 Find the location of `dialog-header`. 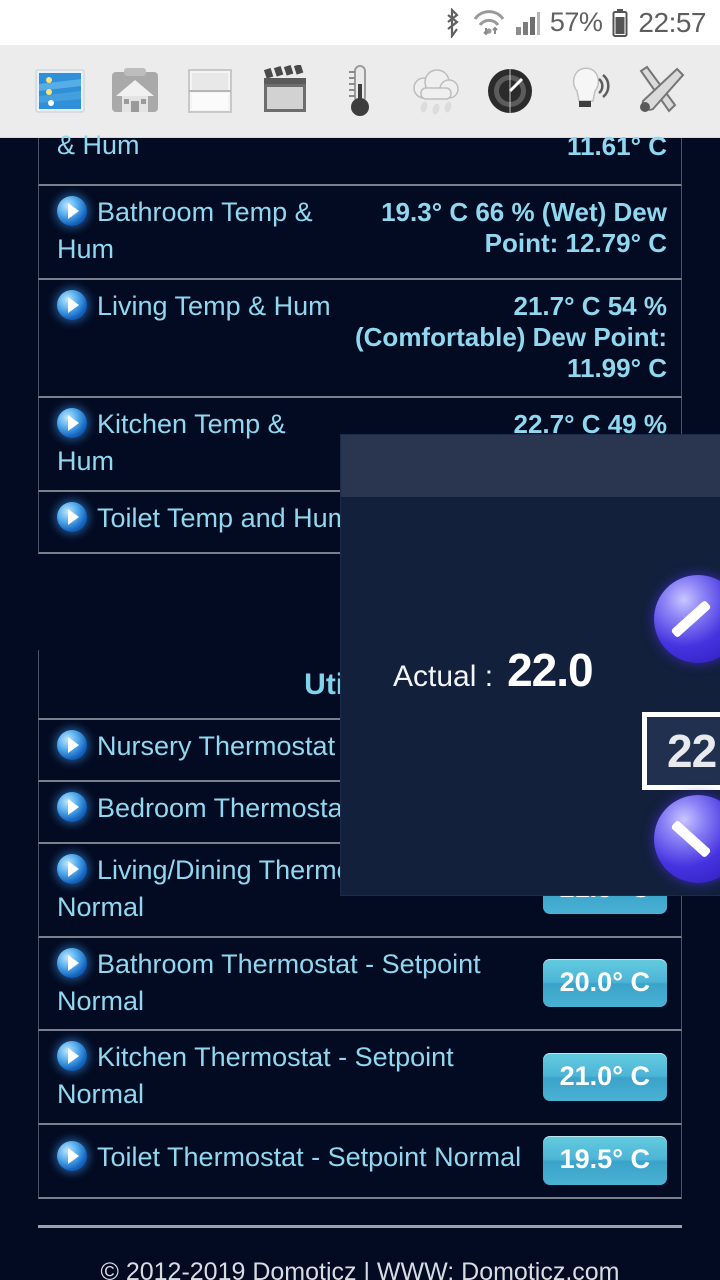

dialog-header is located at coordinates (530, 466).